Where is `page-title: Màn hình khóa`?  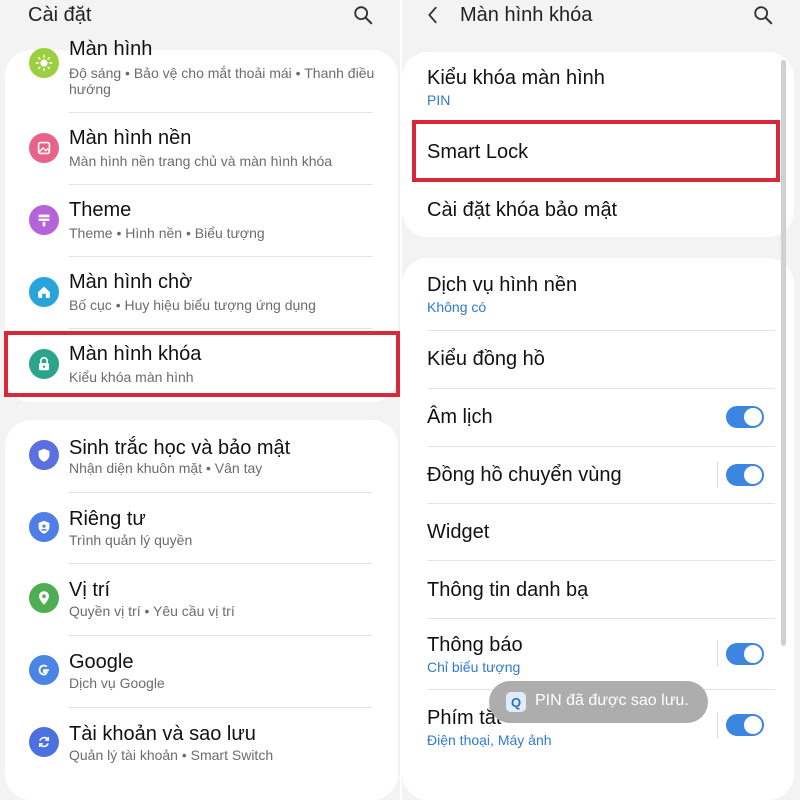
page-title: Màn hình khóa is located at coordinates (526, 15).